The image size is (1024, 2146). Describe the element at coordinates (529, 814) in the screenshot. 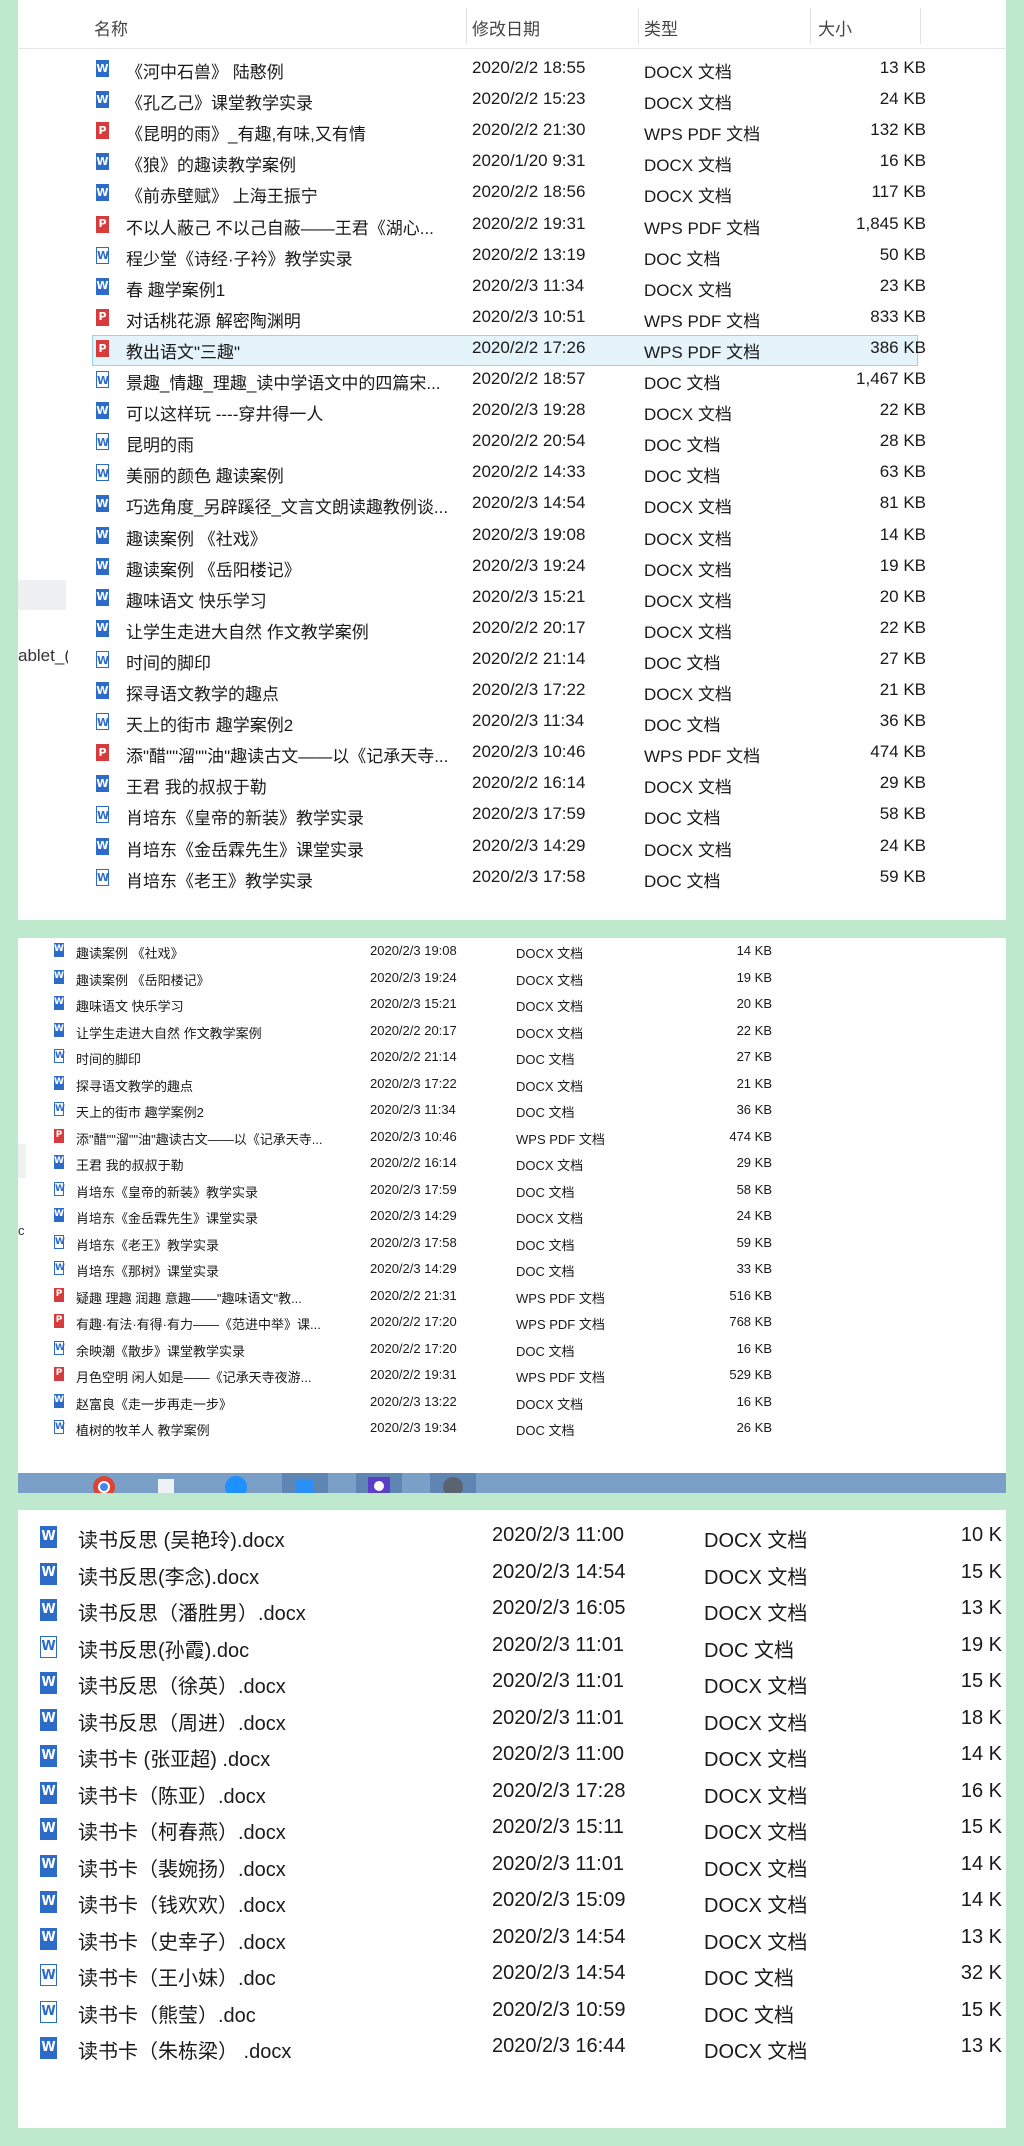

I see `file-date: 2020/2/3 17:59` at that location.